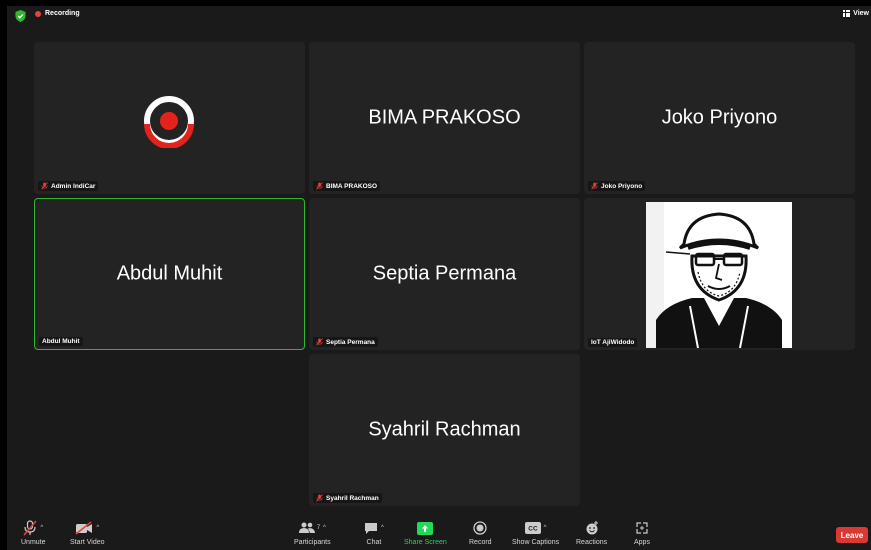 Image resolution: width=871 pixels, height=550 pixels. Describe the element at coordinates (382, 528) in the screenshot. I see `chat-options-caret-icon: ^` at that location.